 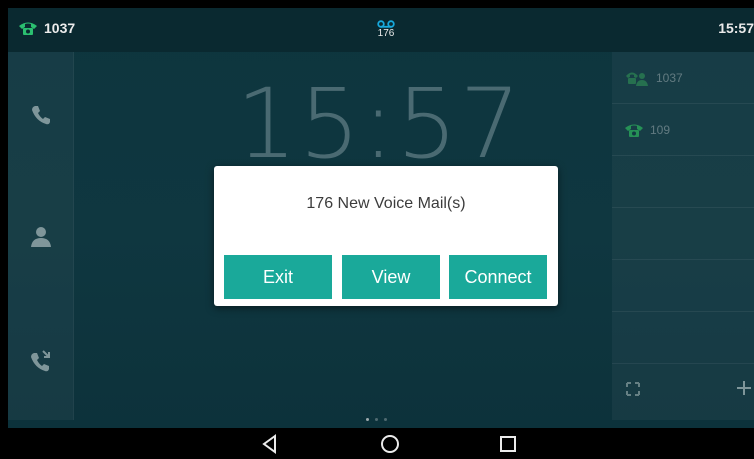 What do you see at coordinates (278, 277) in the screenshot?
I see `exit-button: Exit` at bounding box center [278, 277].